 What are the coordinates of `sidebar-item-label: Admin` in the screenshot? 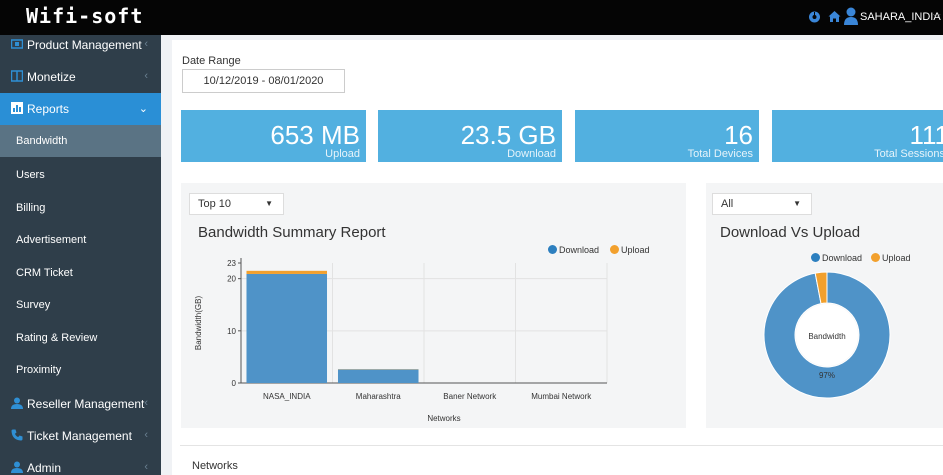 It's located at (44, 468).